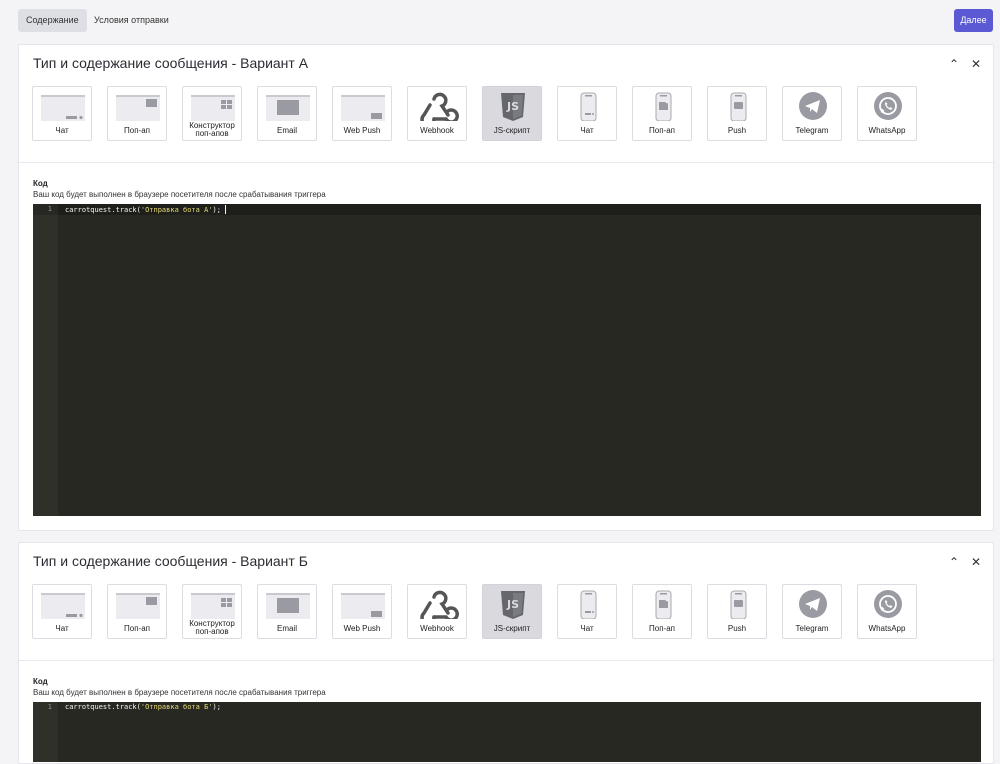  I want to click on mobile-popup-icon, so click(663, 104).